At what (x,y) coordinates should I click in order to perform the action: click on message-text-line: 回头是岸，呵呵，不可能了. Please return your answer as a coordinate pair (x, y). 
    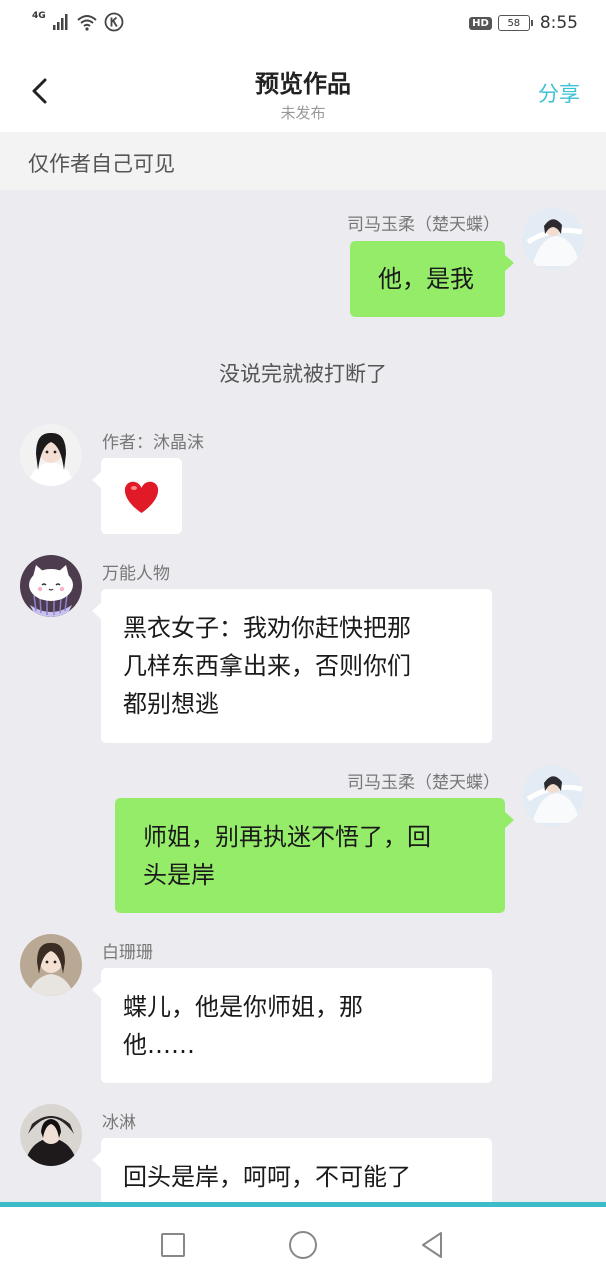
    Looking at the image, I should click on (267, 1177).